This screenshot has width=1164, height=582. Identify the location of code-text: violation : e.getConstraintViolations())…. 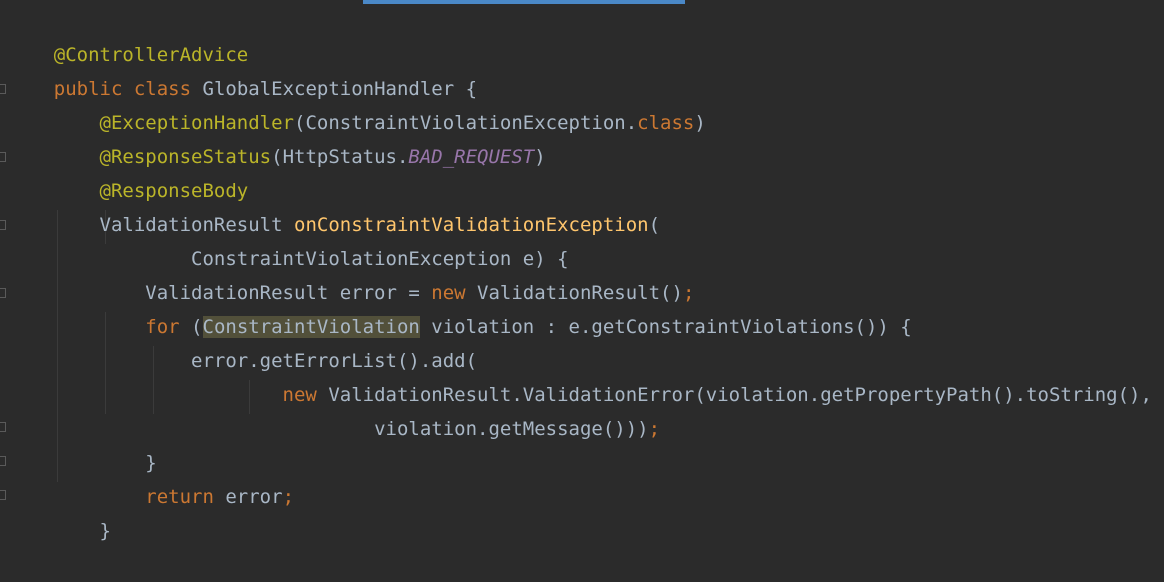
(665, 327).